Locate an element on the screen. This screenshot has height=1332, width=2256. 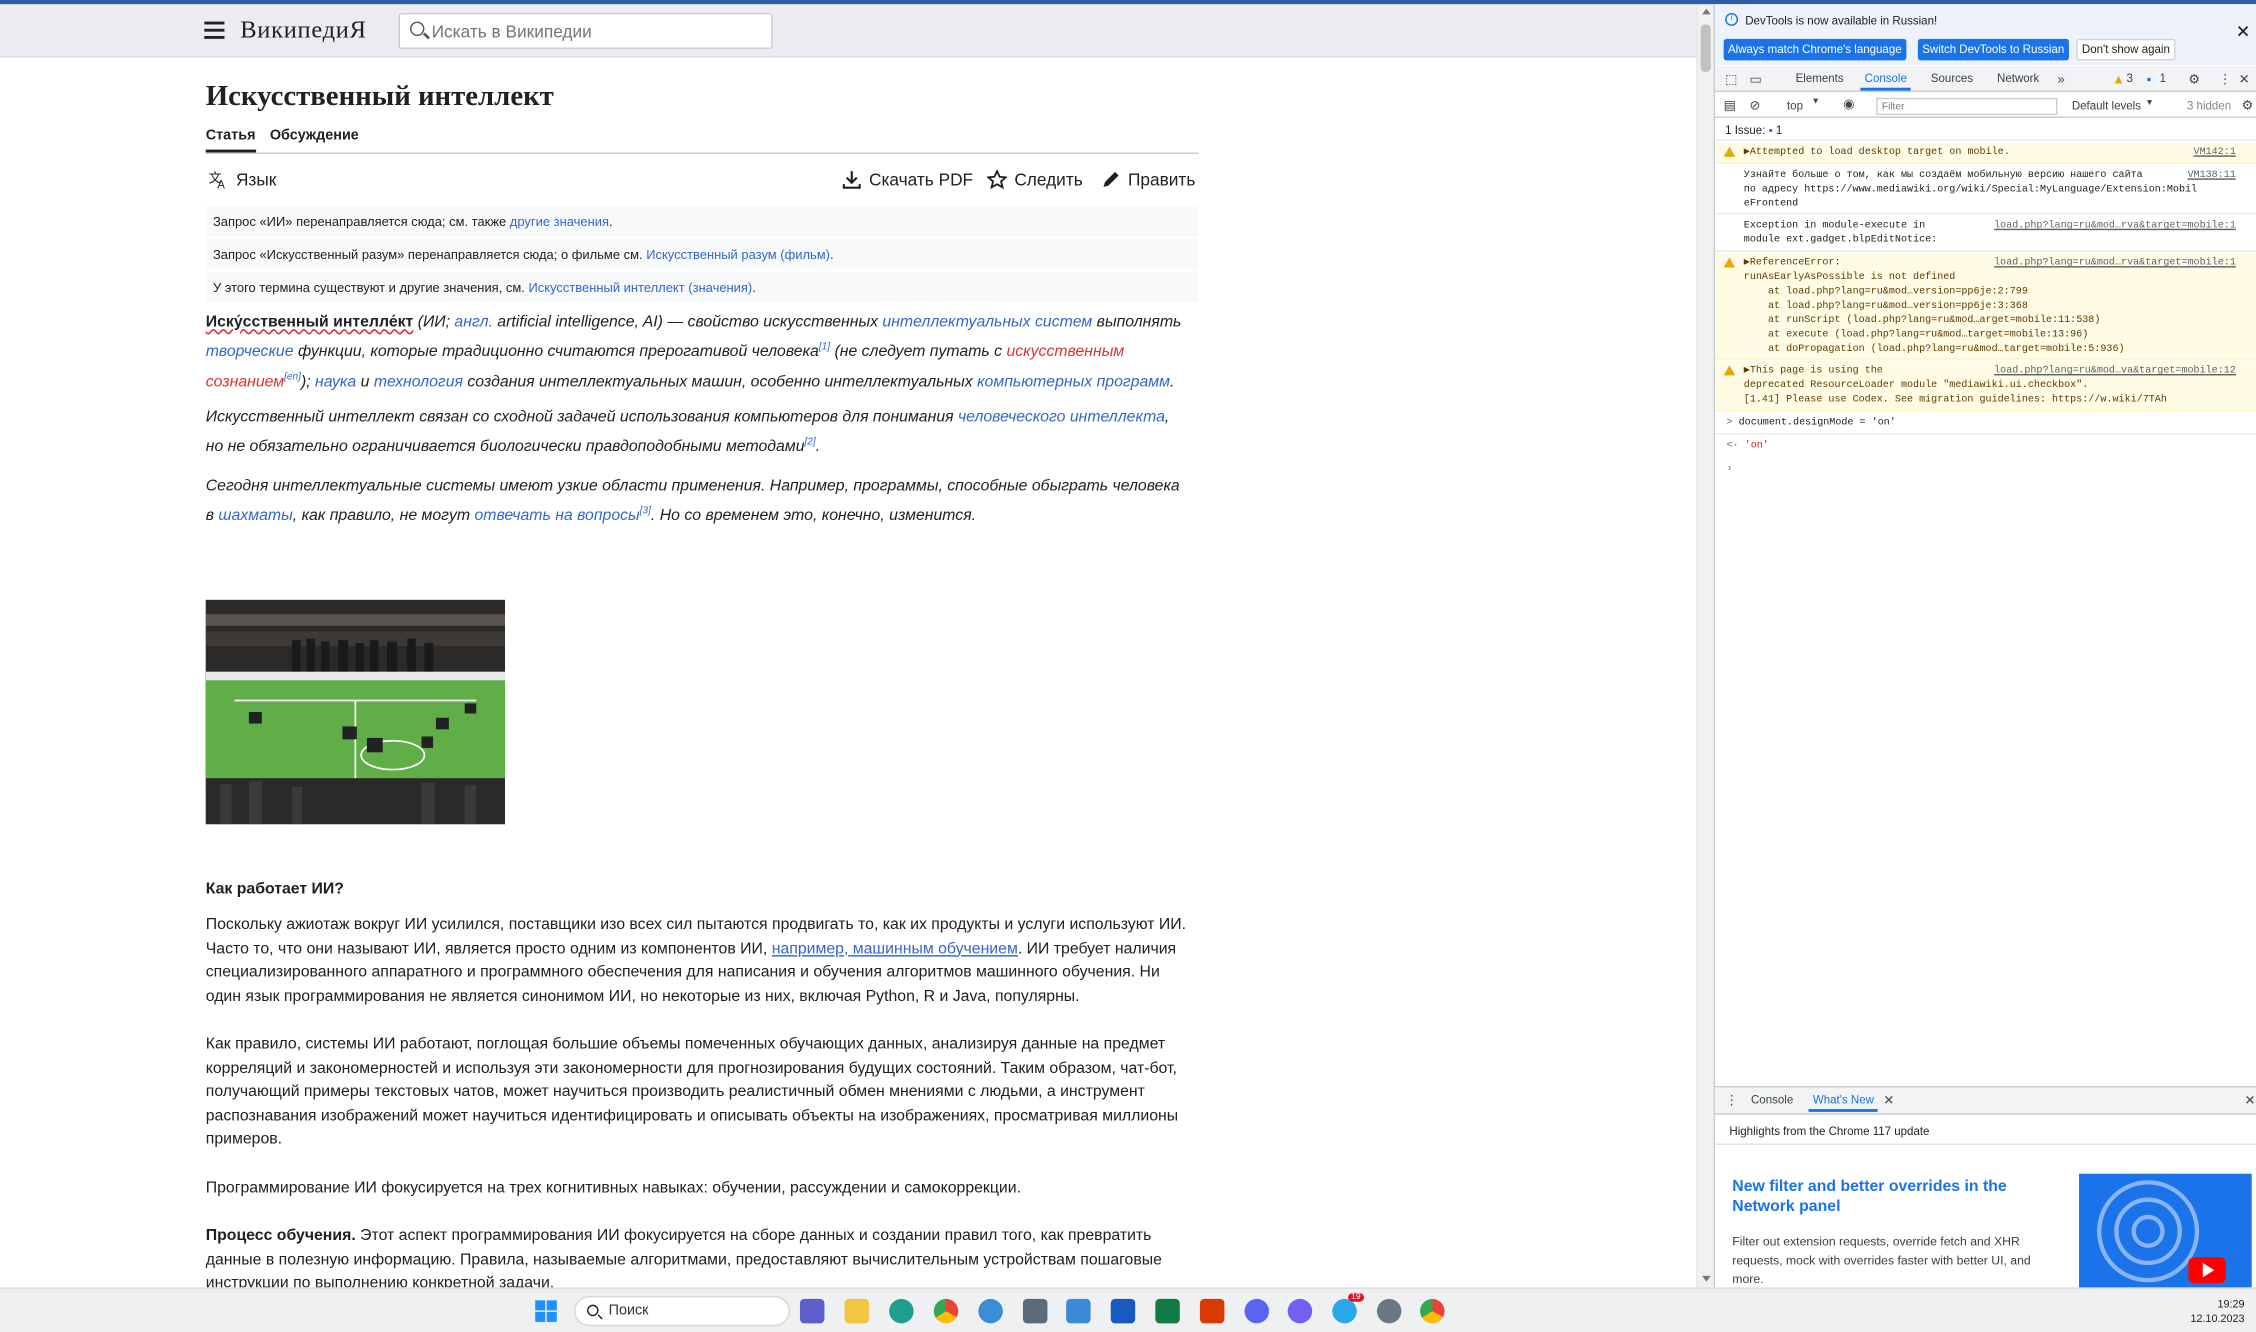
download-pdf-button: Скачать PDF is located at coordinates (907, 180).